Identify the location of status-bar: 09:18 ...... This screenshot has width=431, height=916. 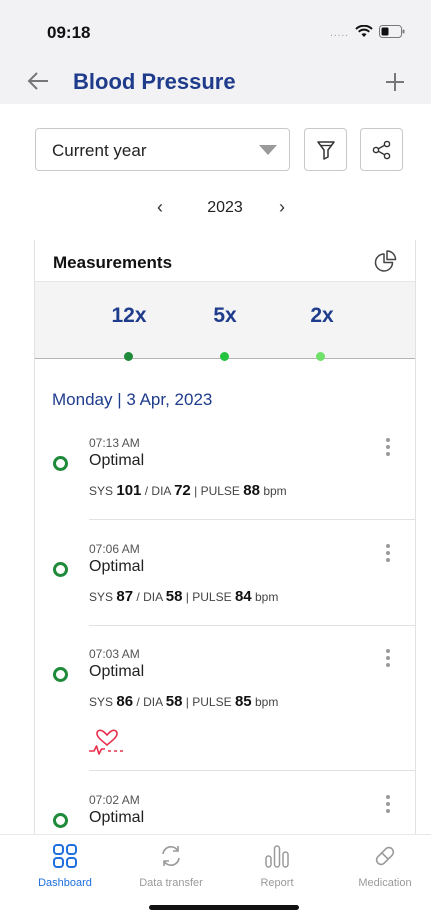
(215, 30).